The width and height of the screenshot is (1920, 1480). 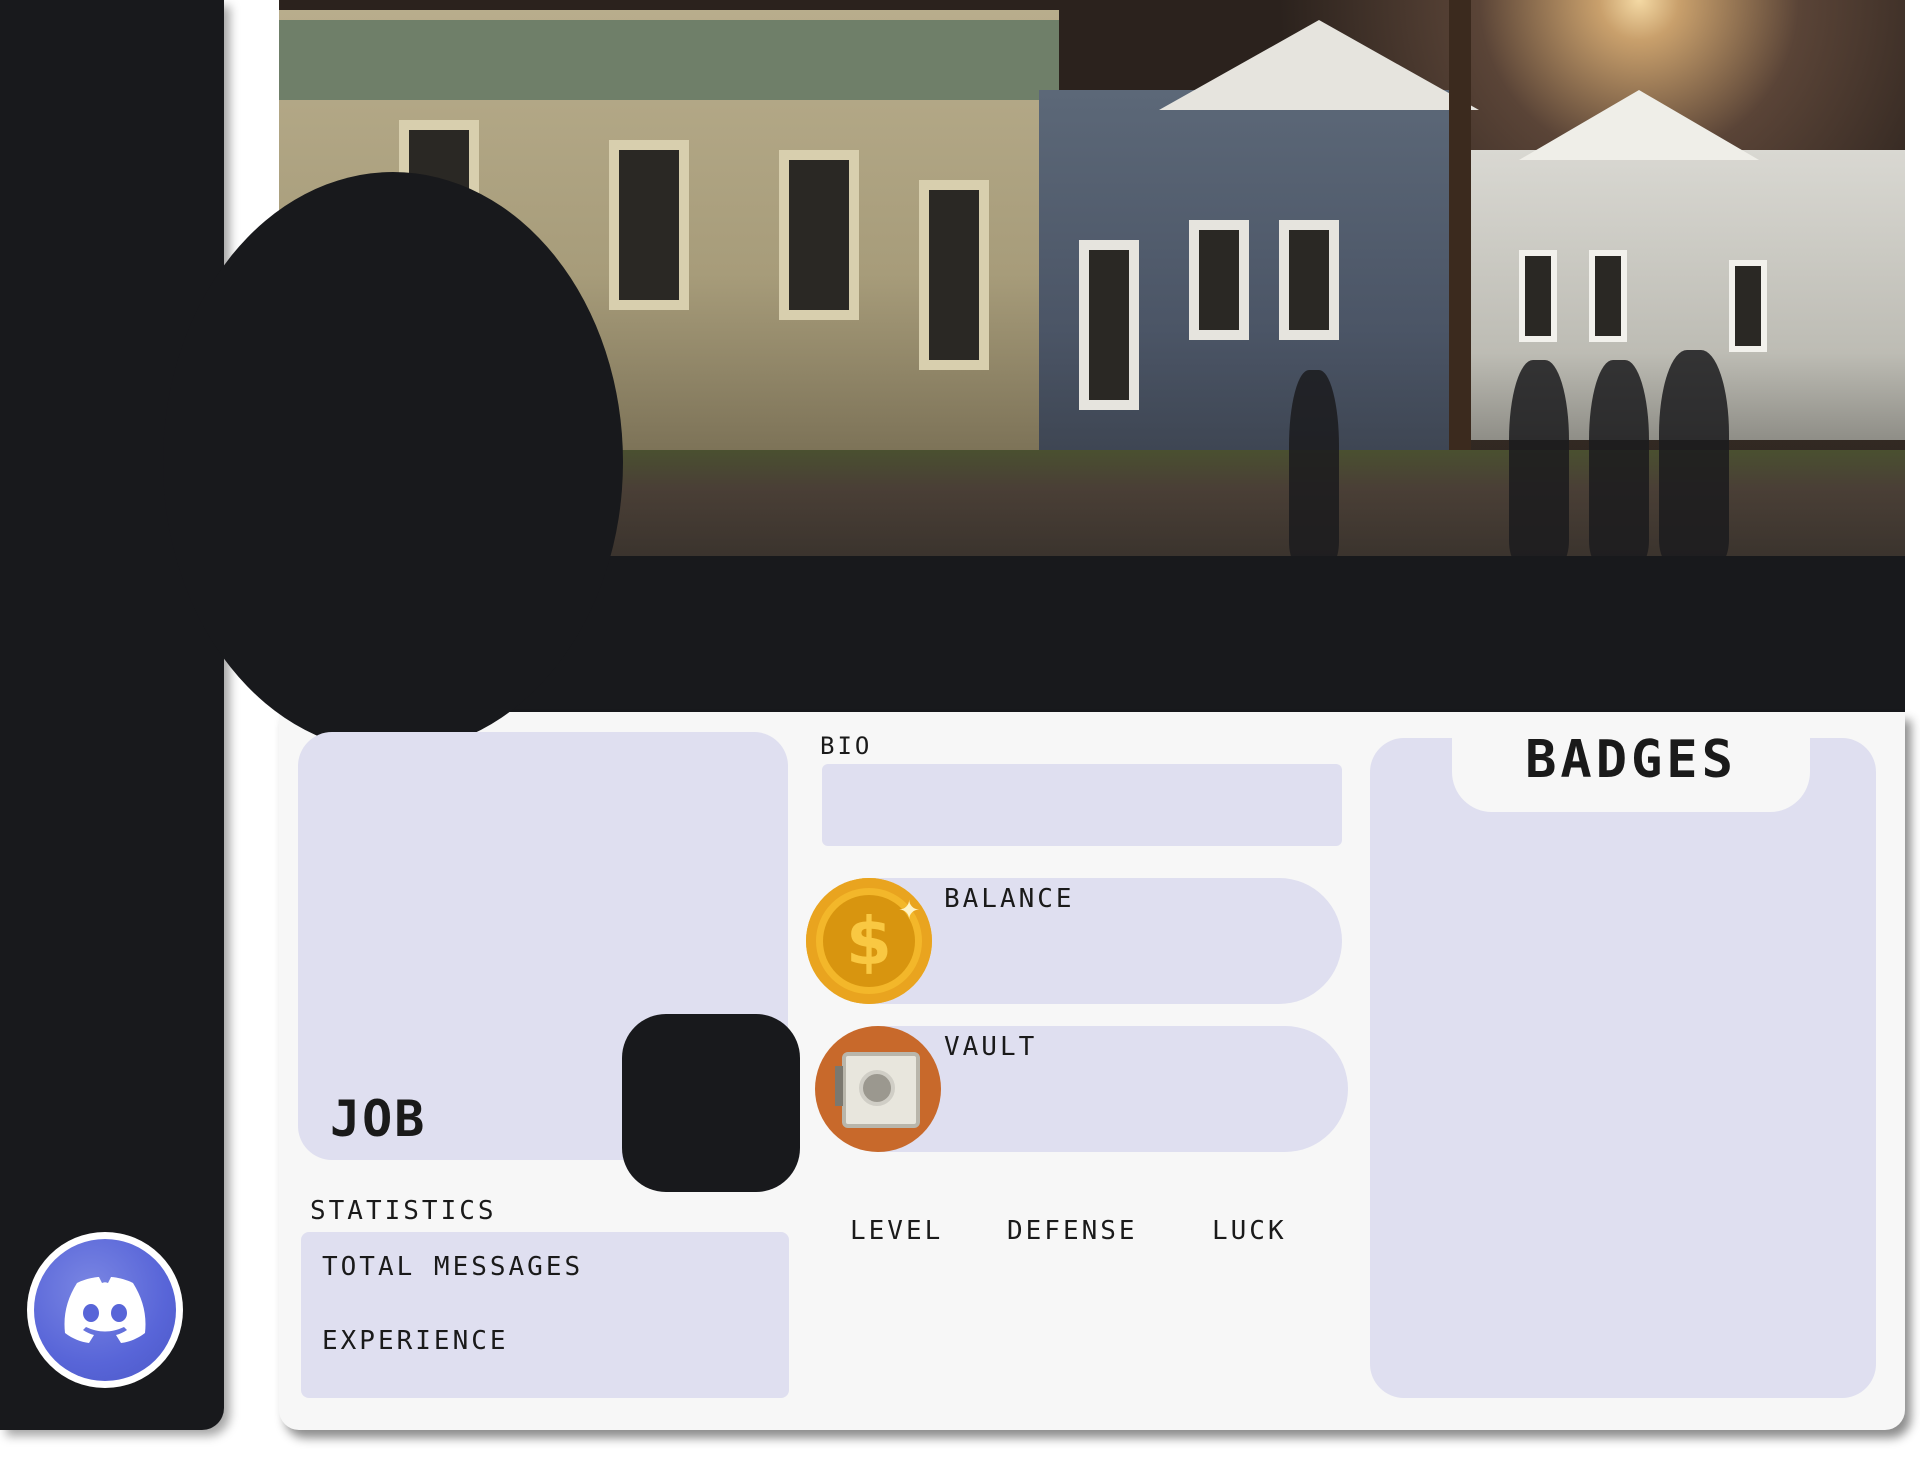 I want to click on balance-label: BALANCE, so click(x=1009, y=899).